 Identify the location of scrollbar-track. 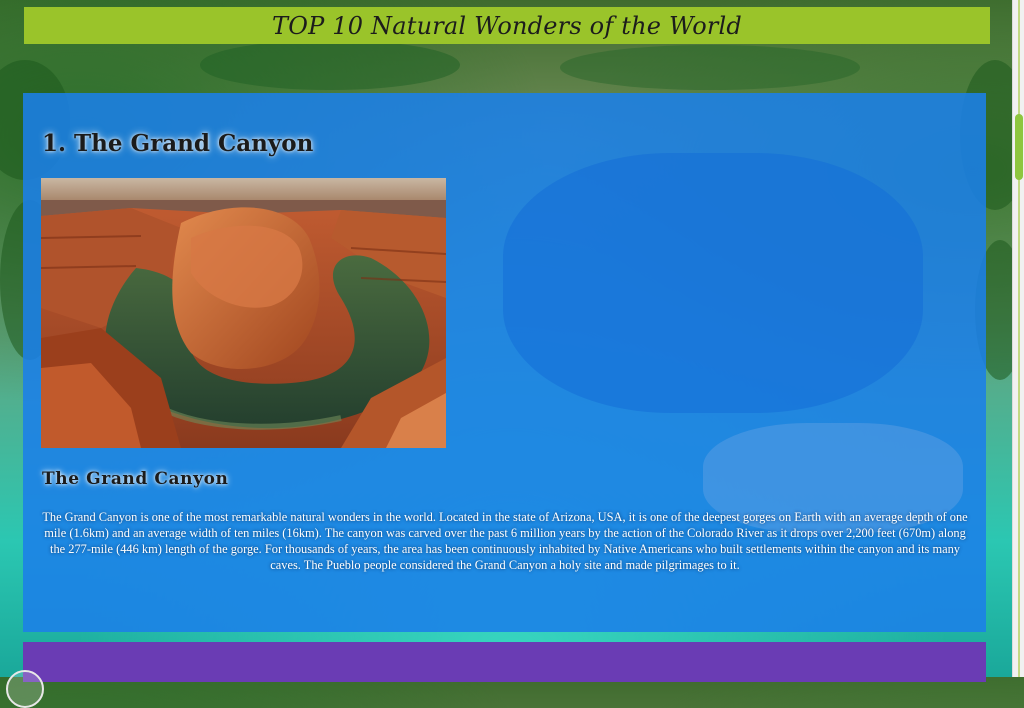
(1019, 338).